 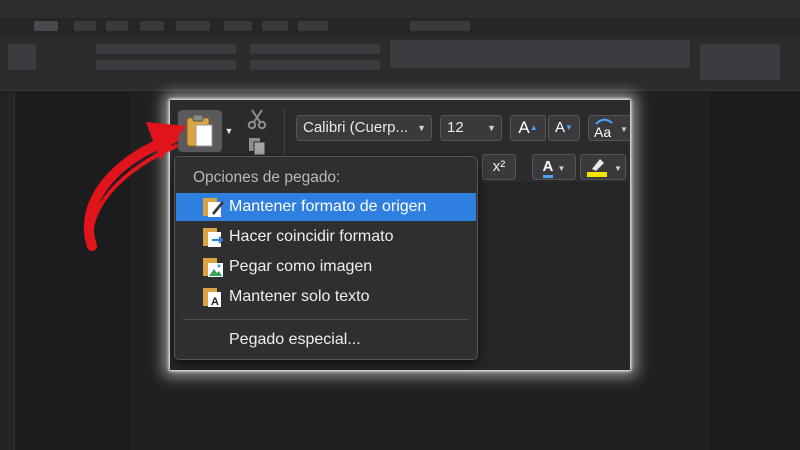 What do you see at coordinates (257, 146) in the screenshot?
I see `copy-icon` at bounding box center [257, 146].